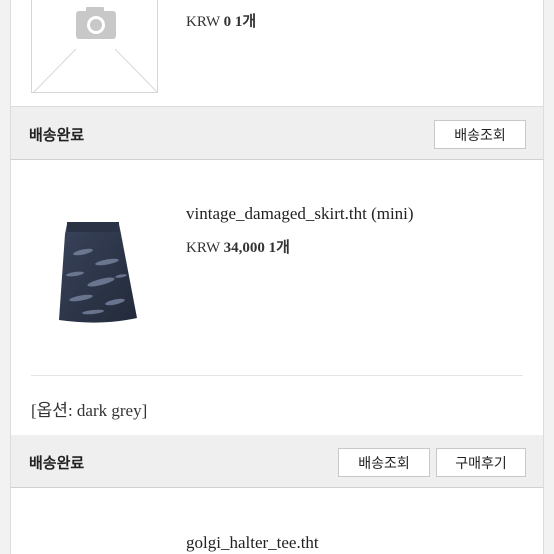  What do you see at coordinates (277, 461) in the screenshot?
I see `order-status-bar: 배송완료 배송조회 구매후기` at bounding box center [277, 461].